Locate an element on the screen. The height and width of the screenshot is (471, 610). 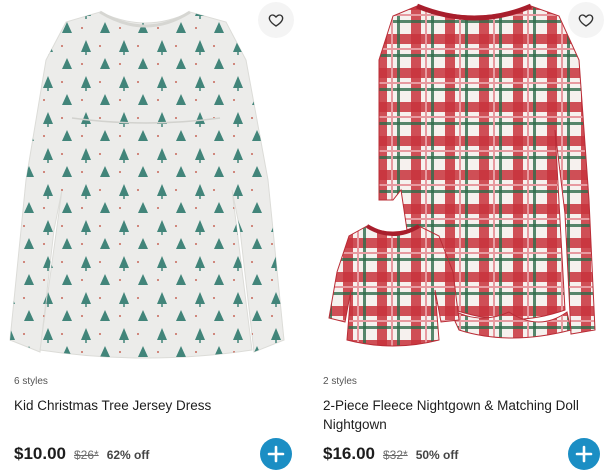
styles-count: 2 styles is located at coordinates (340, 381).